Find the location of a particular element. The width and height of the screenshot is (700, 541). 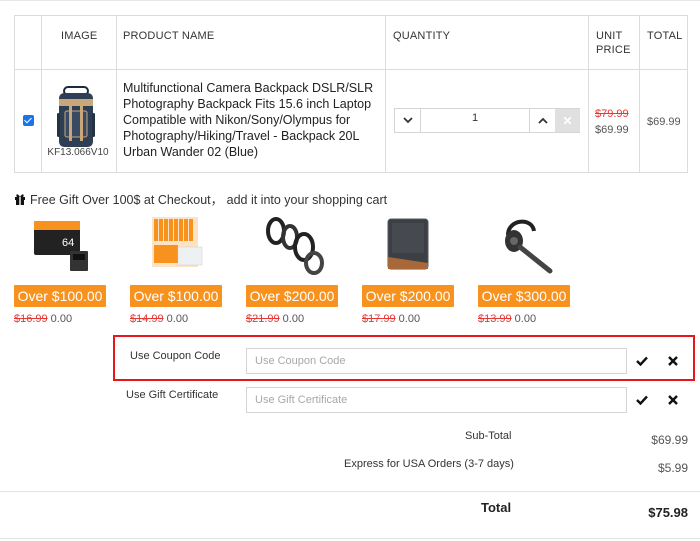

gift-certificate-label: Use Gift Certificate is located at coordinates (172, 395).